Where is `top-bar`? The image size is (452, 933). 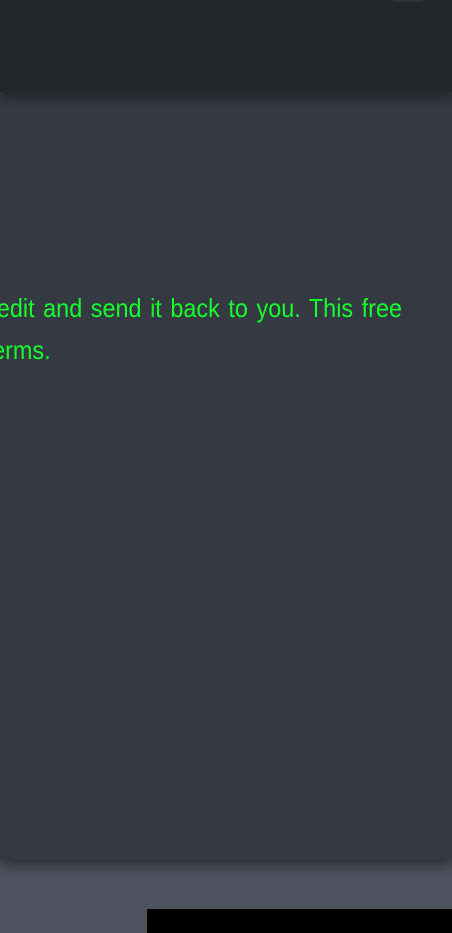 top-bar is located at coordinates (226, 46).